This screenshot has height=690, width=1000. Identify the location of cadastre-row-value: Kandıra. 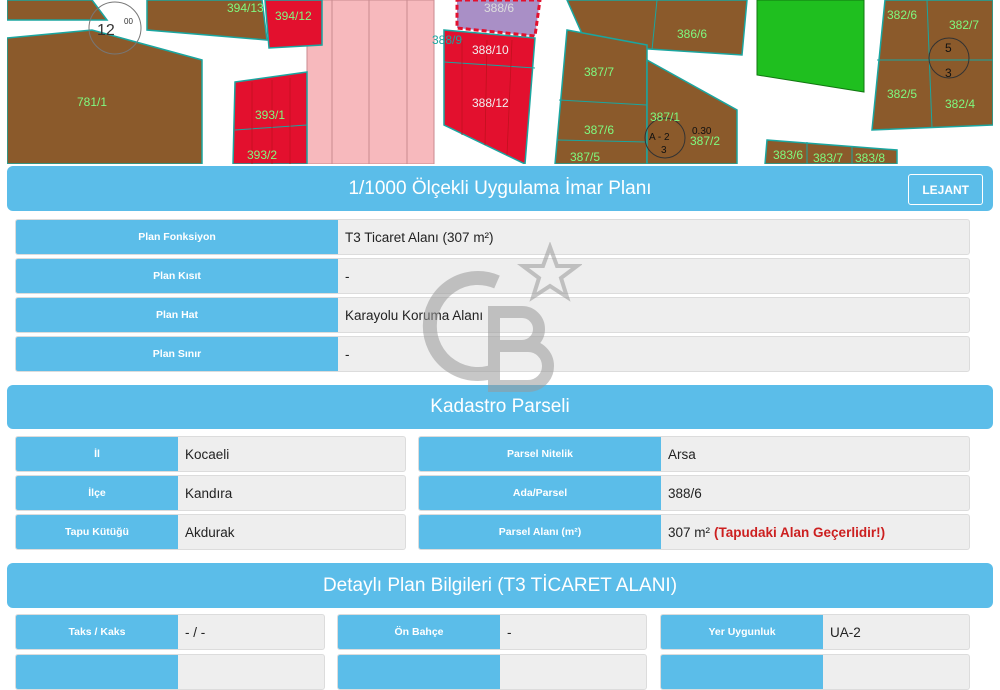
(209, 493).